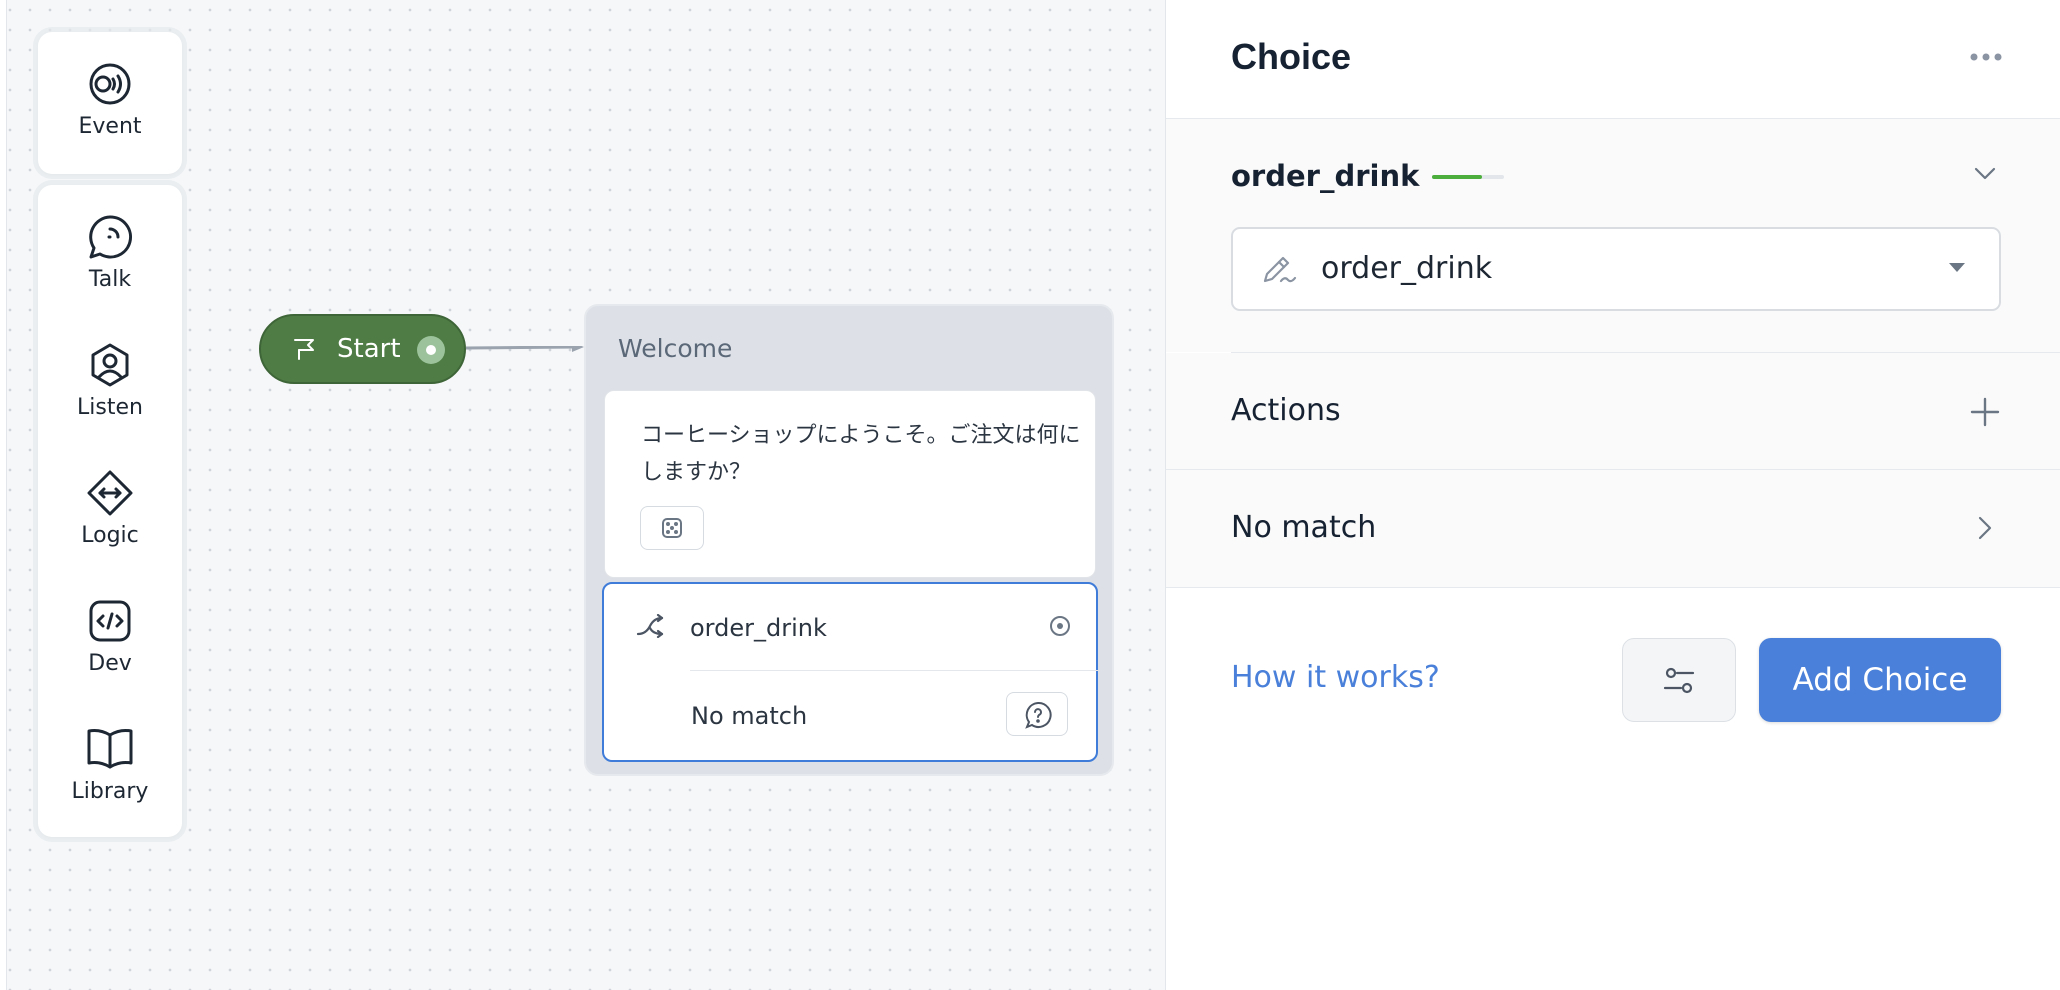 The width and height of the screenshot is (2060, 990). Describe the element at coordinates (1457, 177) in the screenshot. I see `intent-progress-fill` at that location.